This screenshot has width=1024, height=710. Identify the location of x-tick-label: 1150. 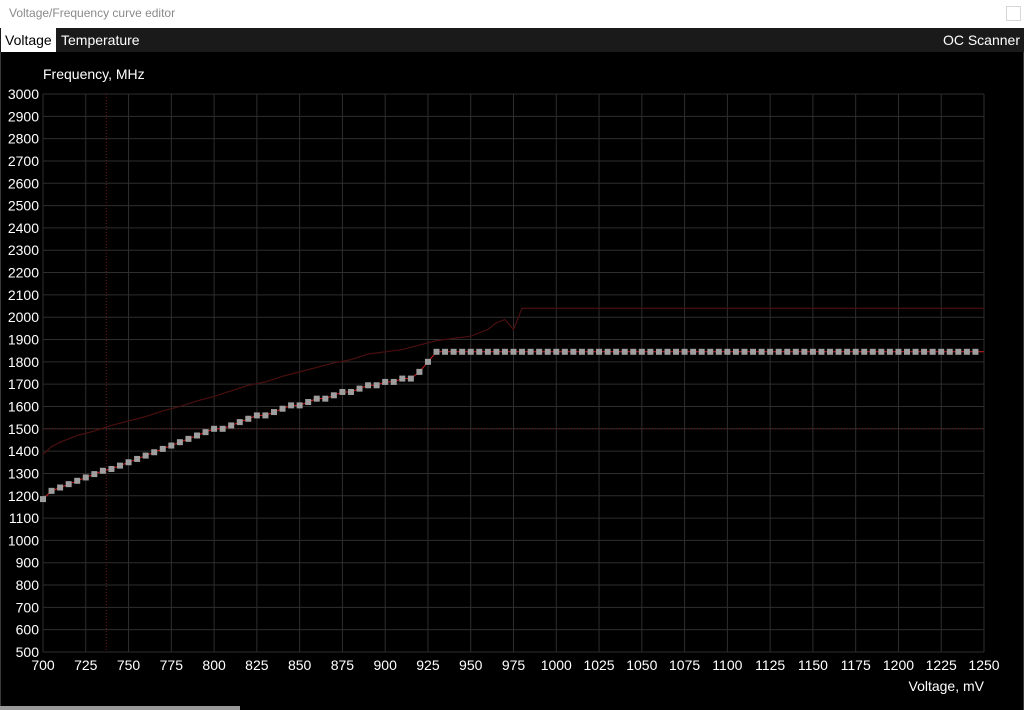
(813, 665).